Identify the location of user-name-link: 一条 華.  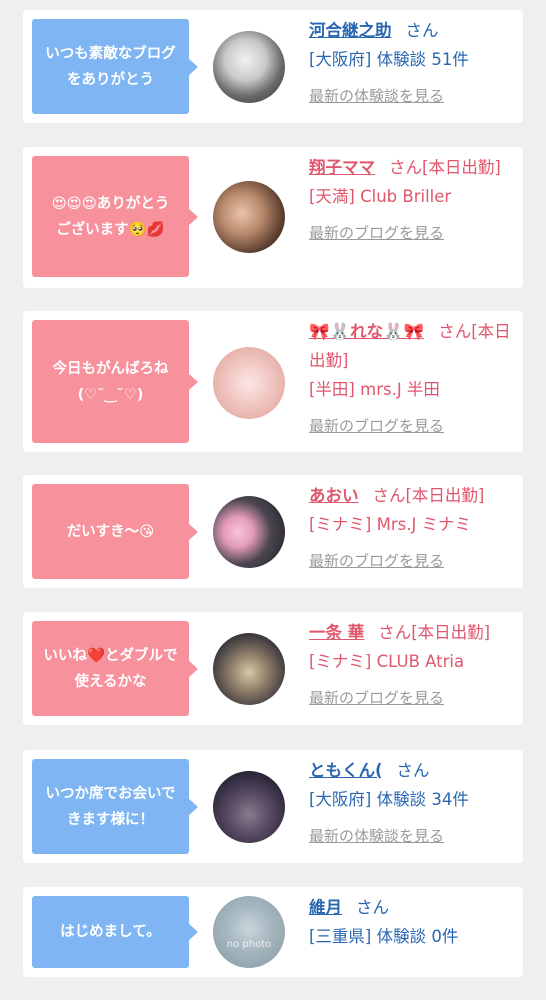
(336, 632).